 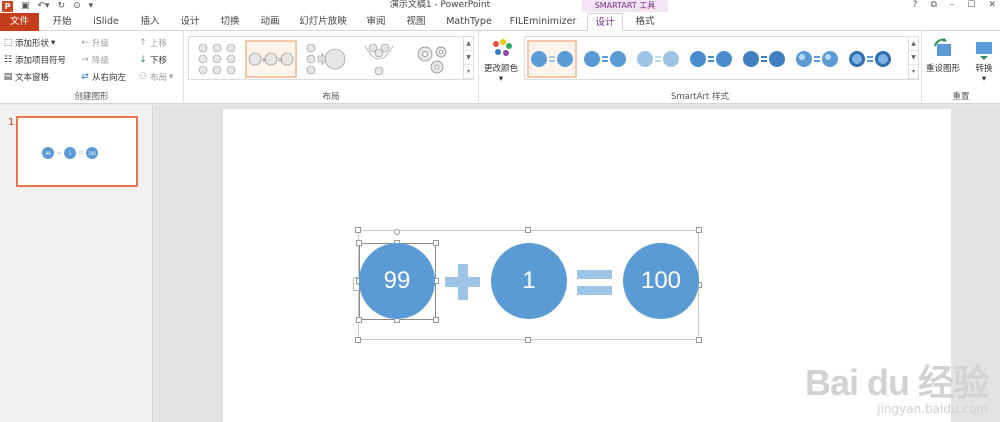 I want to click on demote-label: 降级, so click(x=101, y=61).